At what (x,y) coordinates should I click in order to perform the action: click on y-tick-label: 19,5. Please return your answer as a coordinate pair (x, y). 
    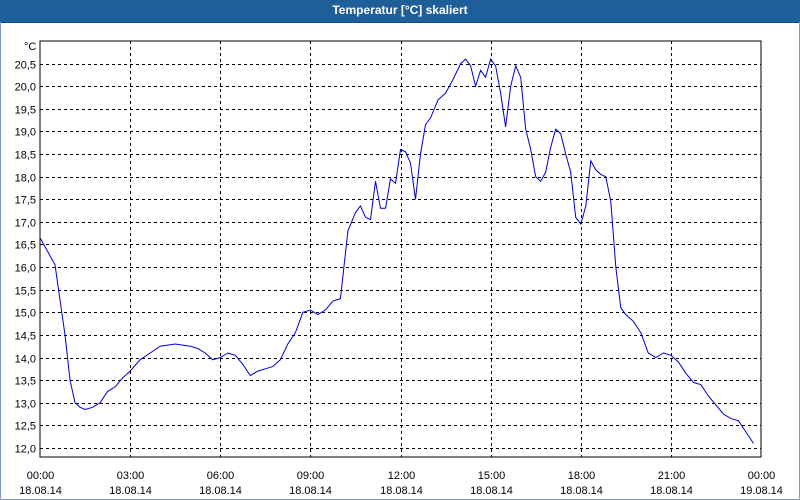
    Looking at the image, I should click on (25, 111).